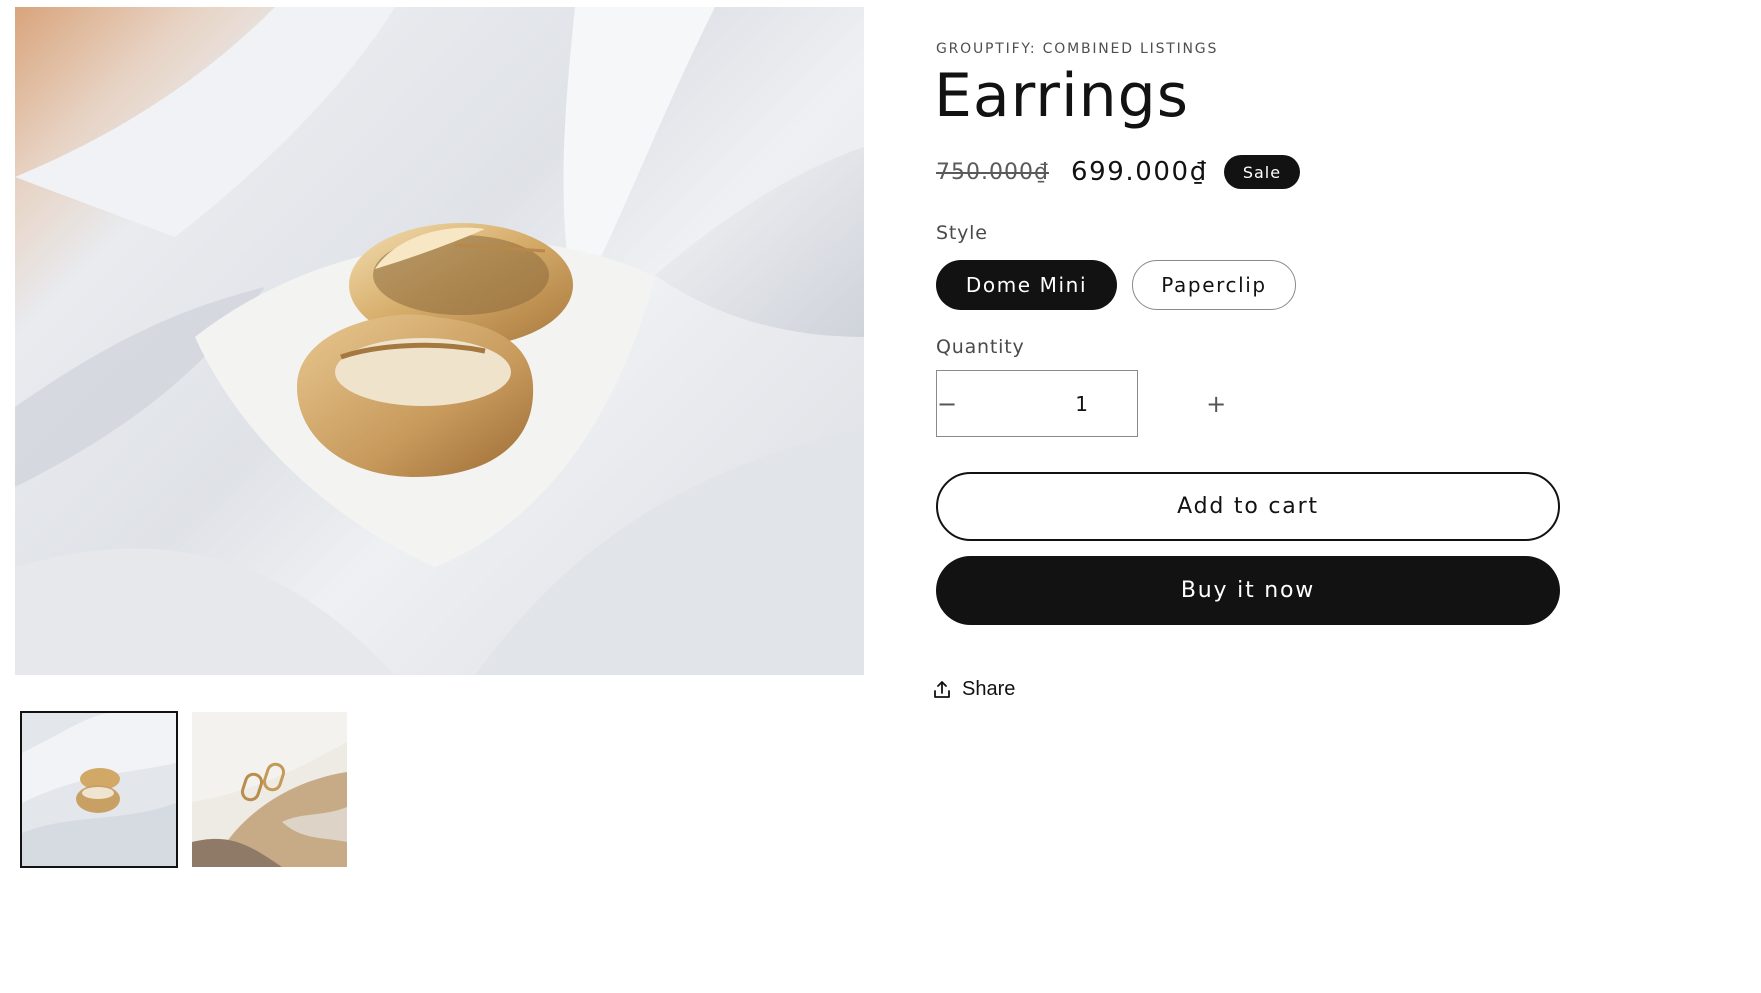  What do you see at coordinates (947, 403) in the screenshot?
I see `quantity-decrease-button: −` at bounding box center [947, 403].